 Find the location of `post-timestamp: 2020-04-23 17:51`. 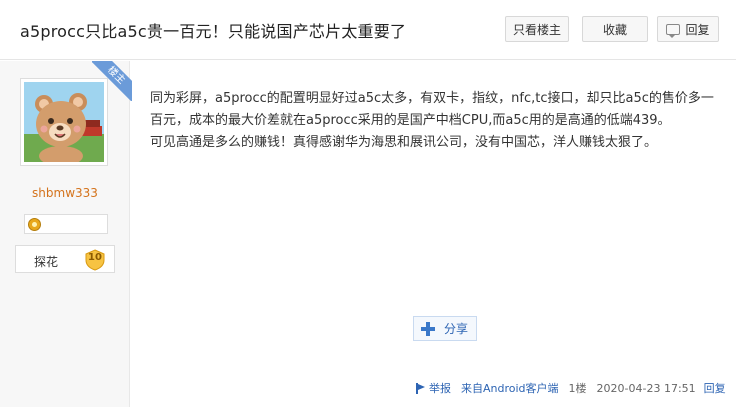

post-timestamp: 2020-04-23 17:51 is located at coordinates (646, 388).